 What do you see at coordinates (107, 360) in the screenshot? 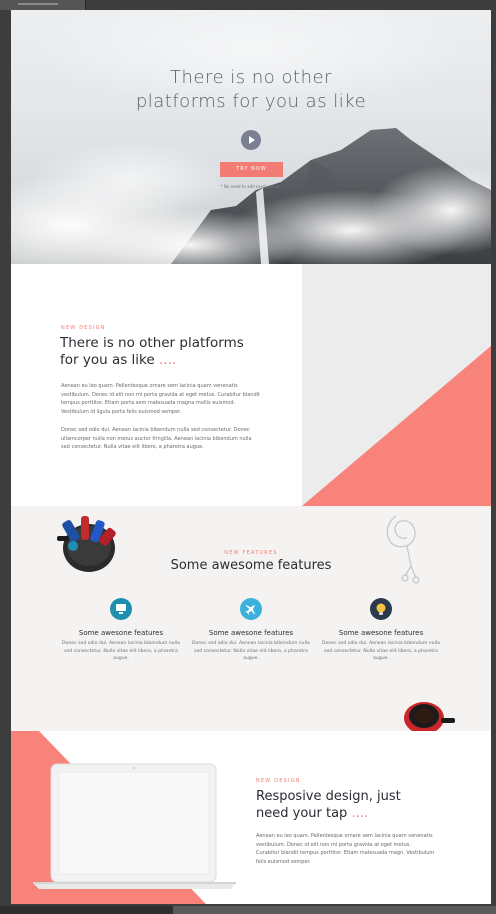
I see `intro-heading-line2: for you as like` at bounding box center [107, 360].